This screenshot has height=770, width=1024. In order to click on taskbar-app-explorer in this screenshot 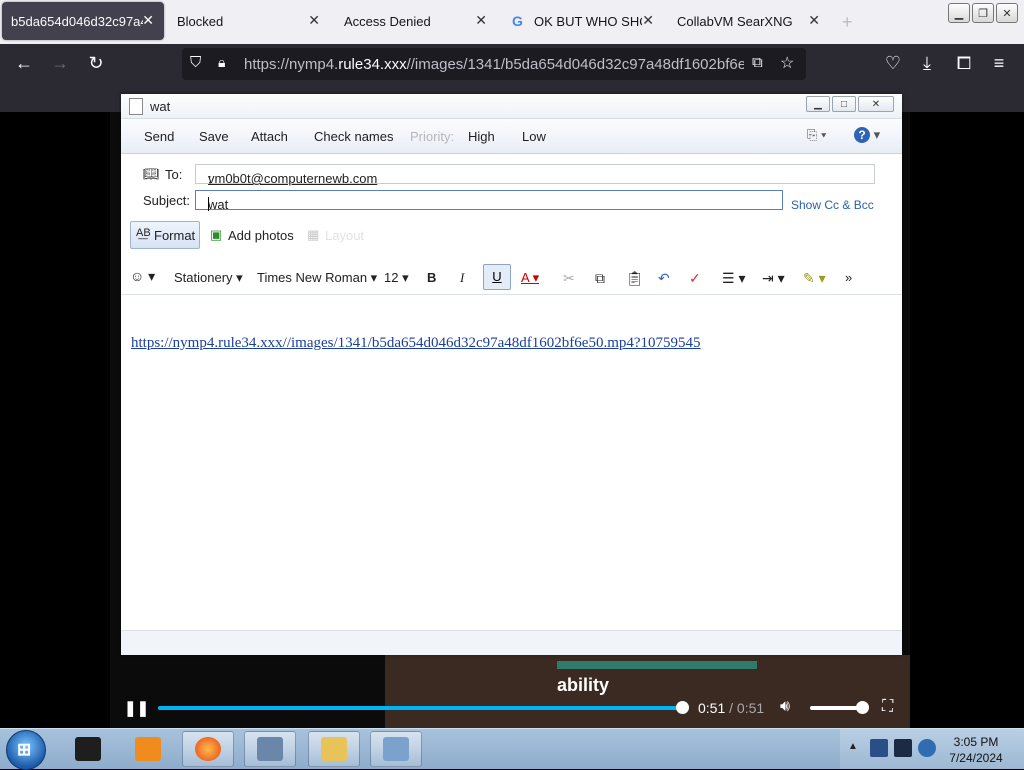, I will do `click(334, 749)`.